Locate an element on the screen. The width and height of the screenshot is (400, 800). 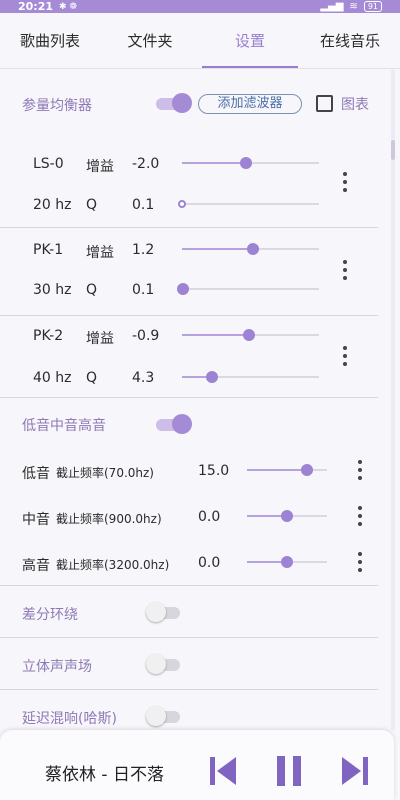
tab-settings: 设置 is located at coordinates (250, 40).